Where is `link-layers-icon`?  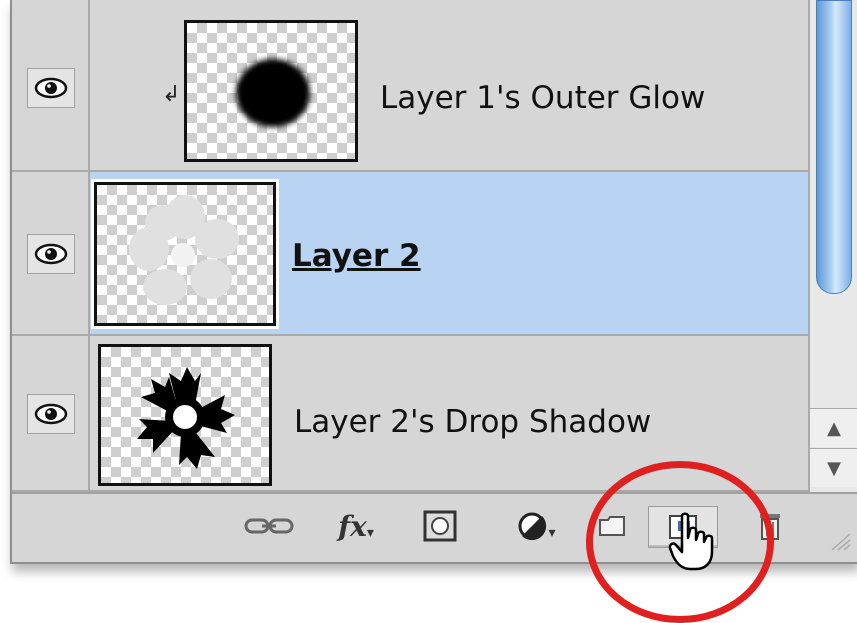 link-layers-icon is located at coordinates (269, 526).